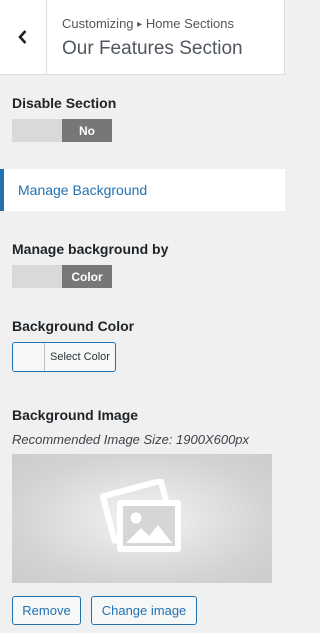 The width and height of the screenshot is (320, 633). What do you see at coordinates (189, 23) in the screenshot?
I see `breadcrumb-section: Home Sections` at bounding box center [189, 23].